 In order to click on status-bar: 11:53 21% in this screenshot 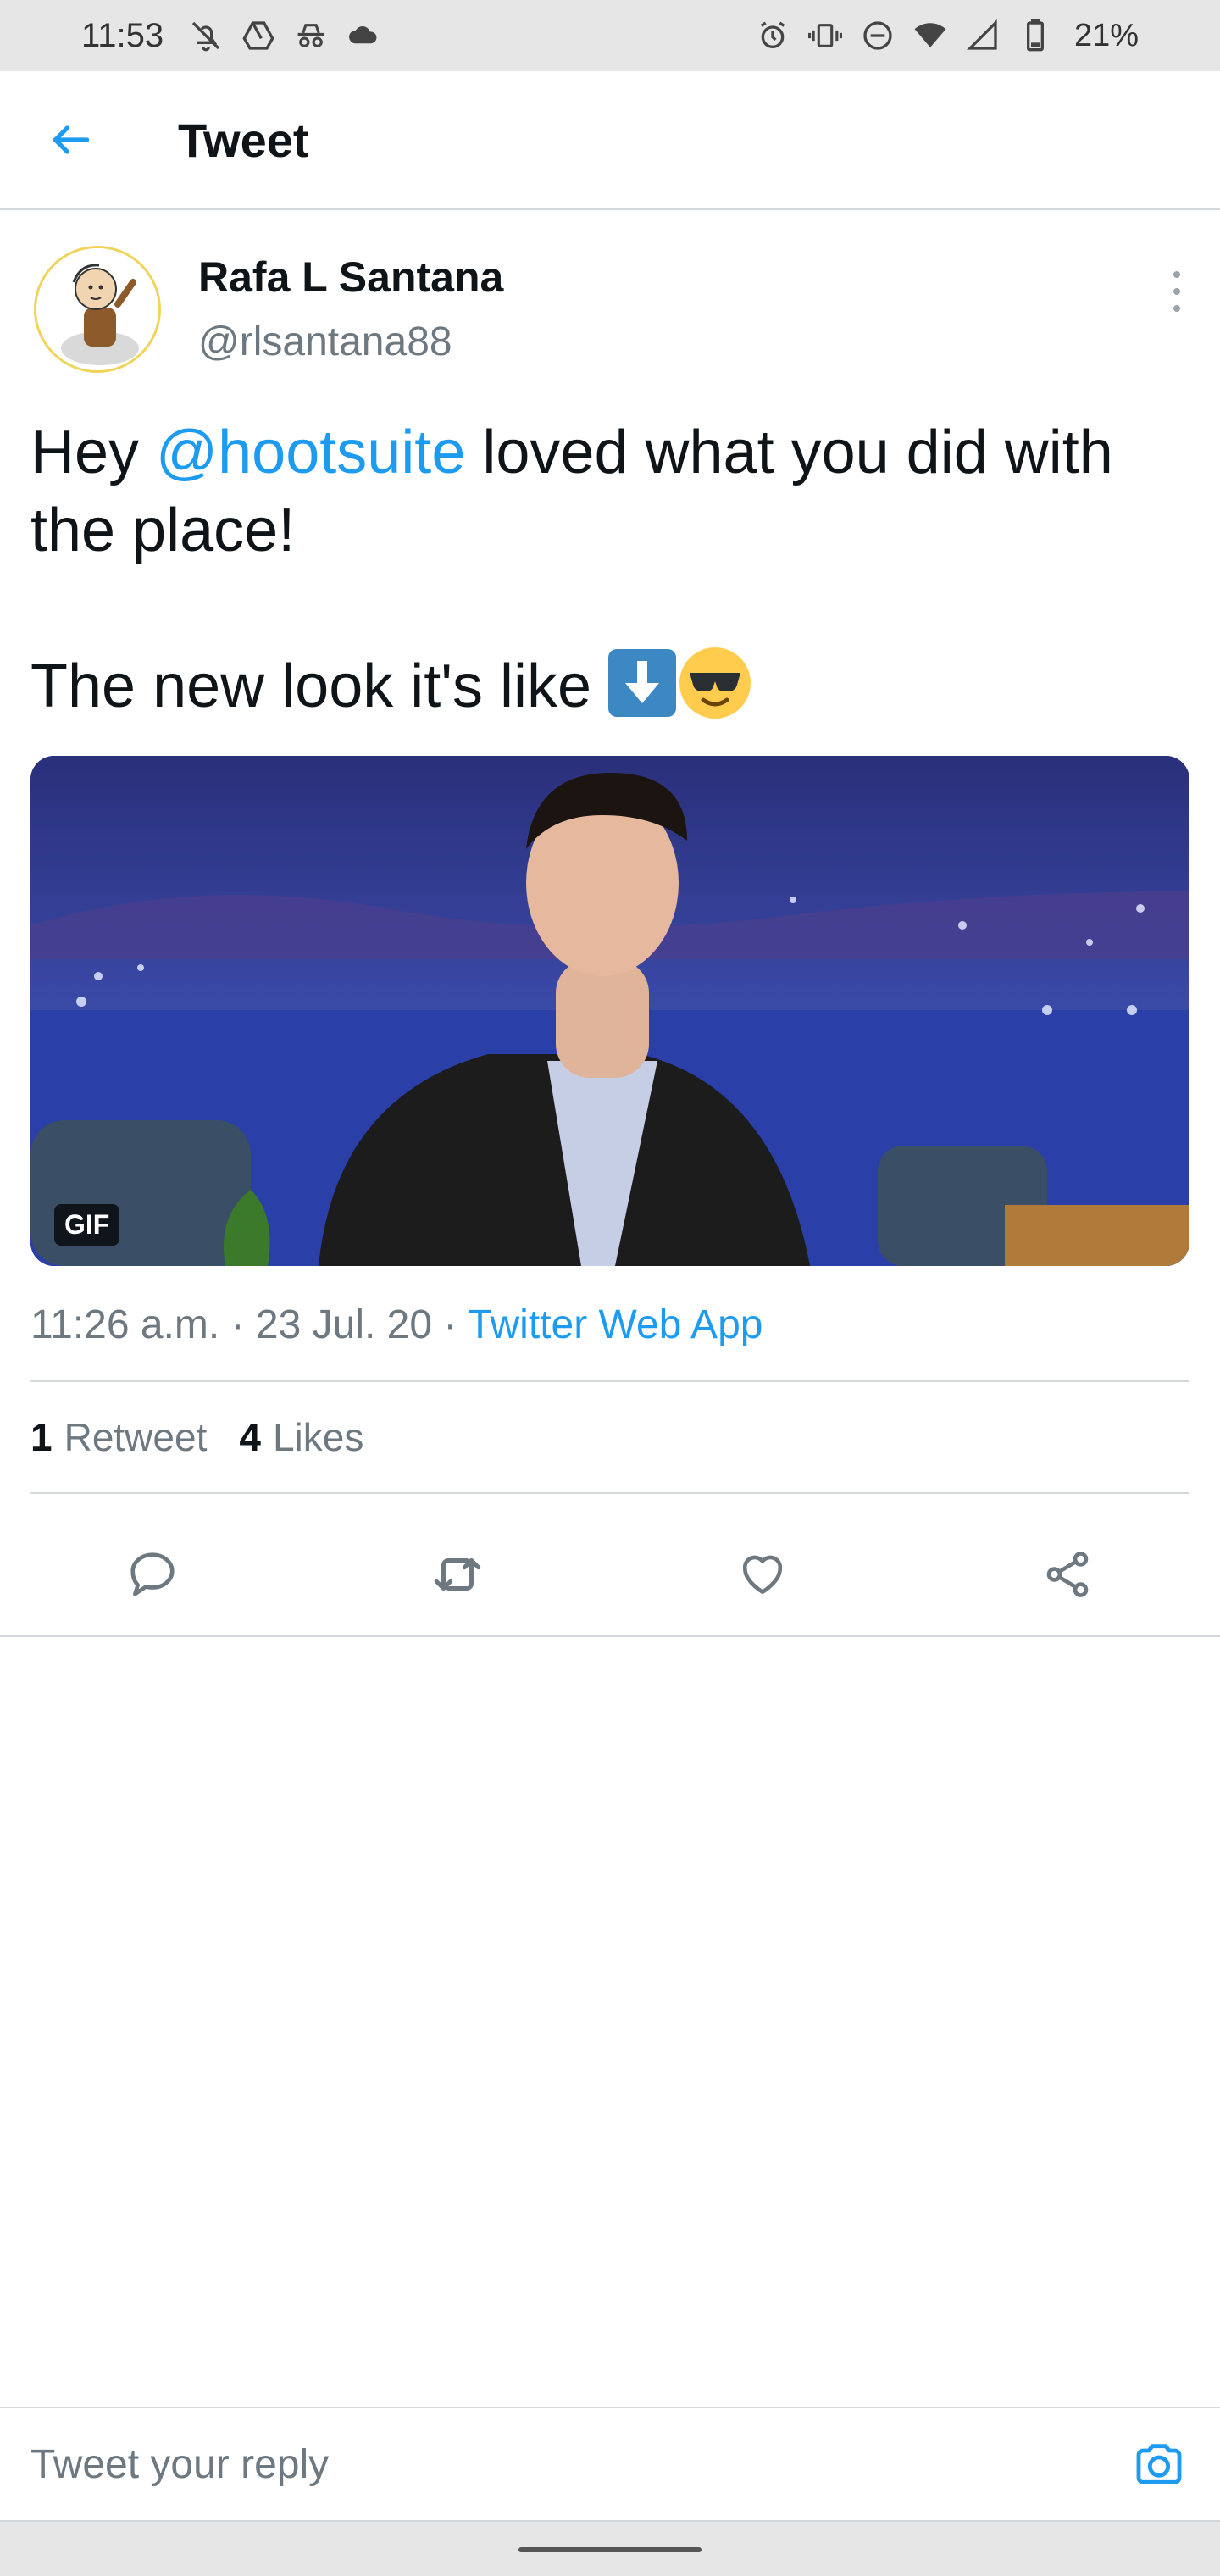, I will do `click(610, 35)`.